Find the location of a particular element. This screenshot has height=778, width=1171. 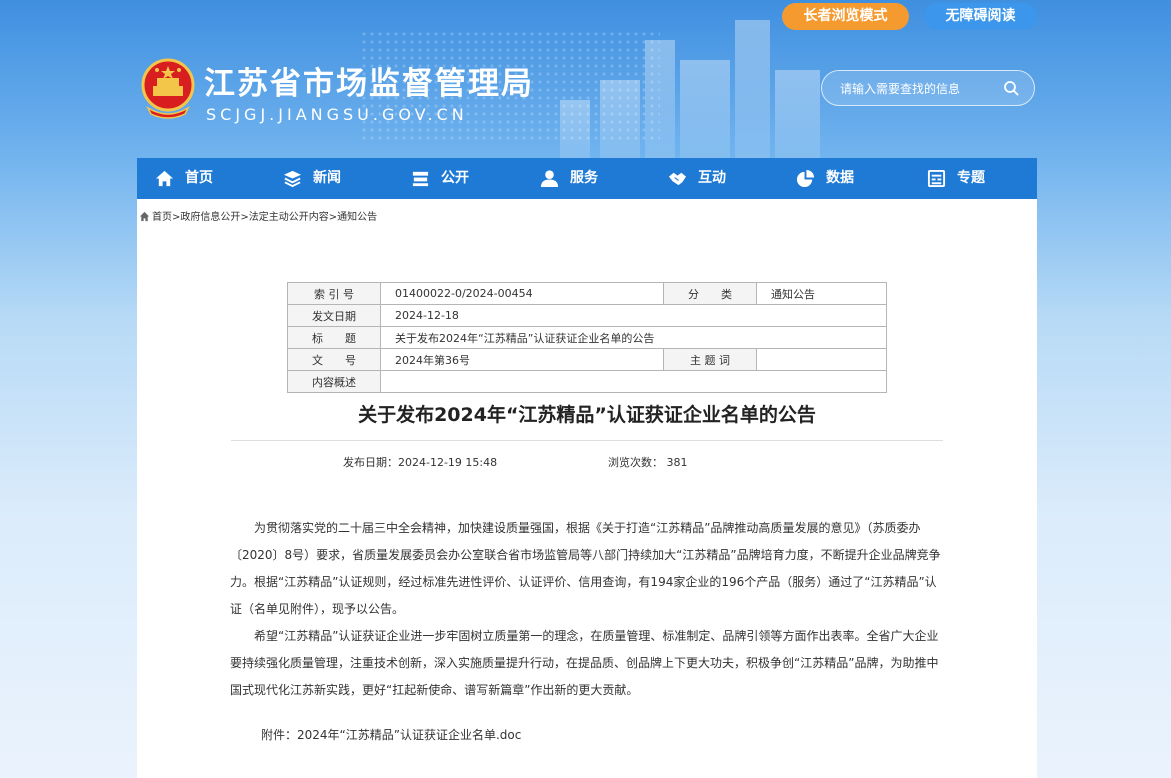

search-input is located at coordinates (920, 89).